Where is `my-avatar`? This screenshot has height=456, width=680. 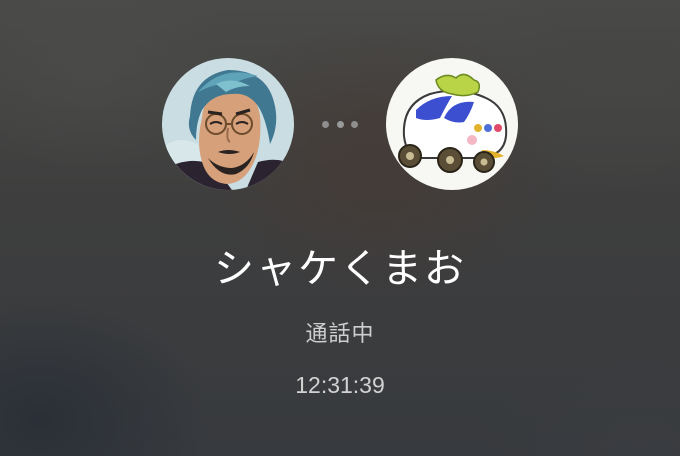
my-avatar is located at coordinates (228, 124).